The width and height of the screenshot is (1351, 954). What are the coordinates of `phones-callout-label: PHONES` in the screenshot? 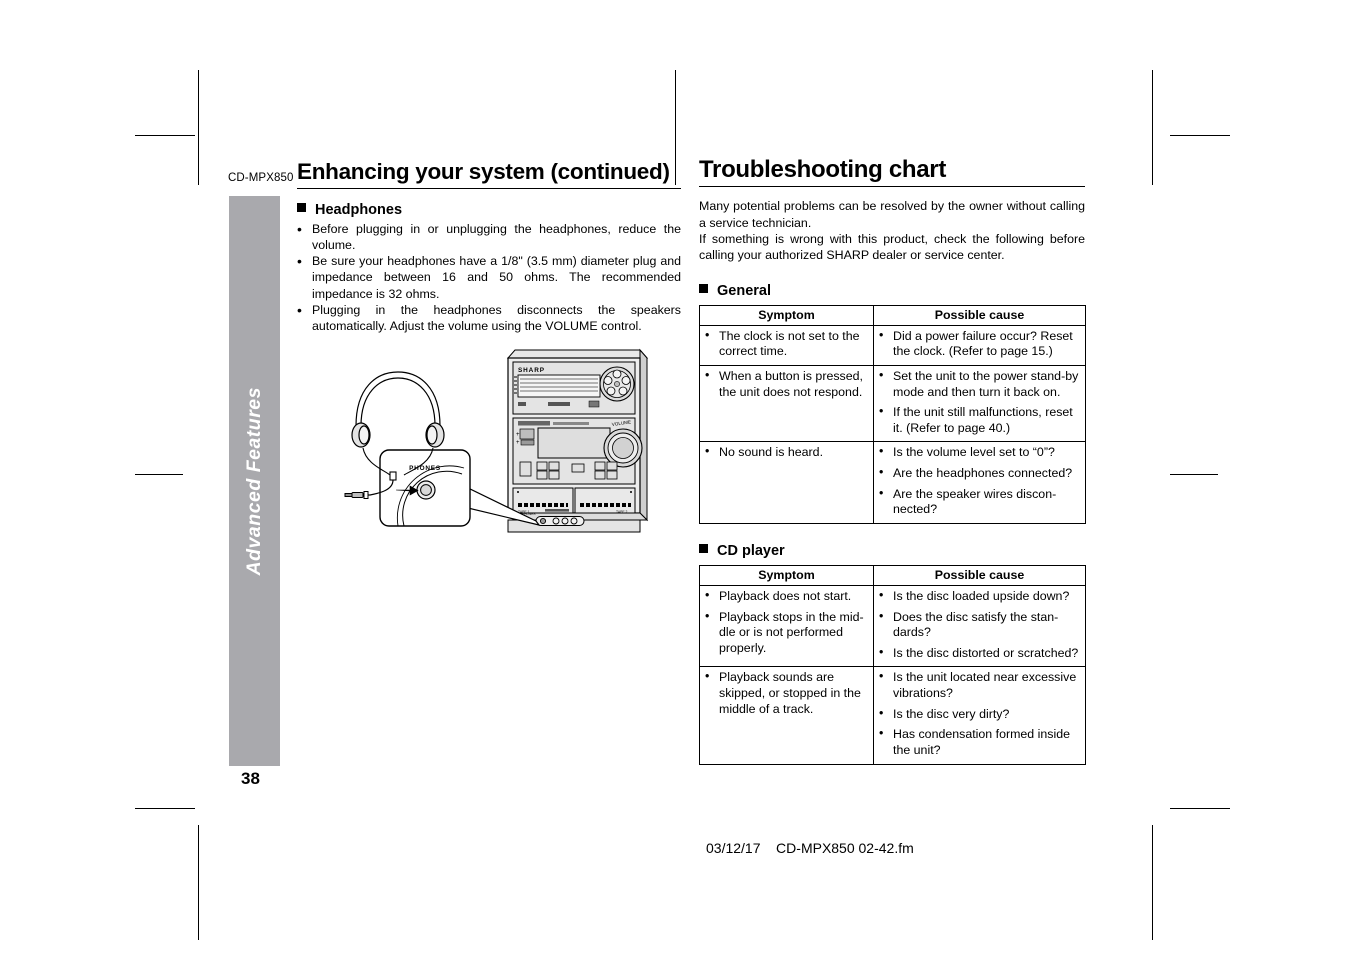 It's located at (425, 468).